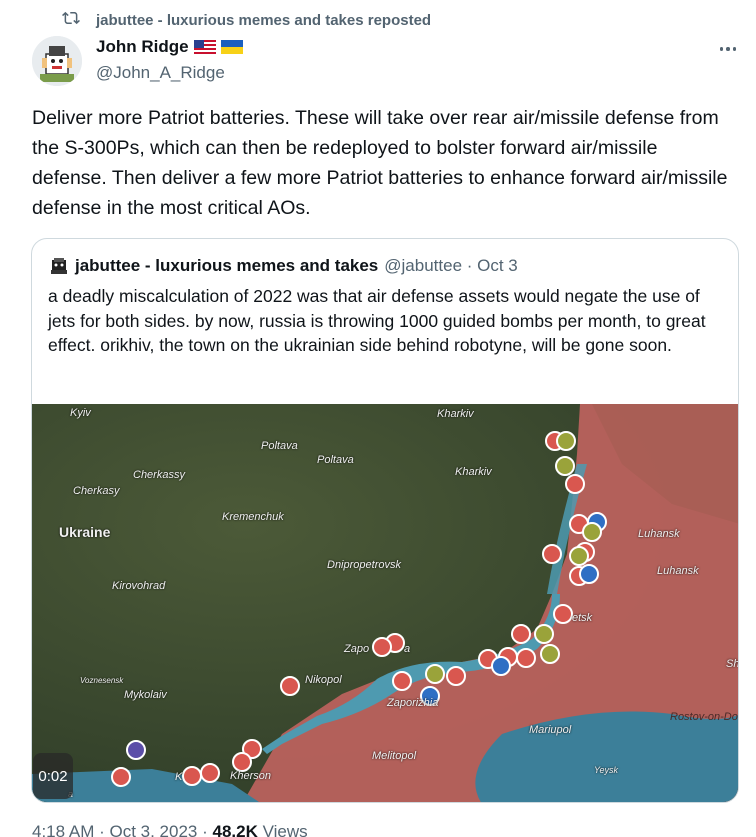  Describe the element at coordinates (59, 266) in the screenshot. I see `quote-avatar-icon` at that location.